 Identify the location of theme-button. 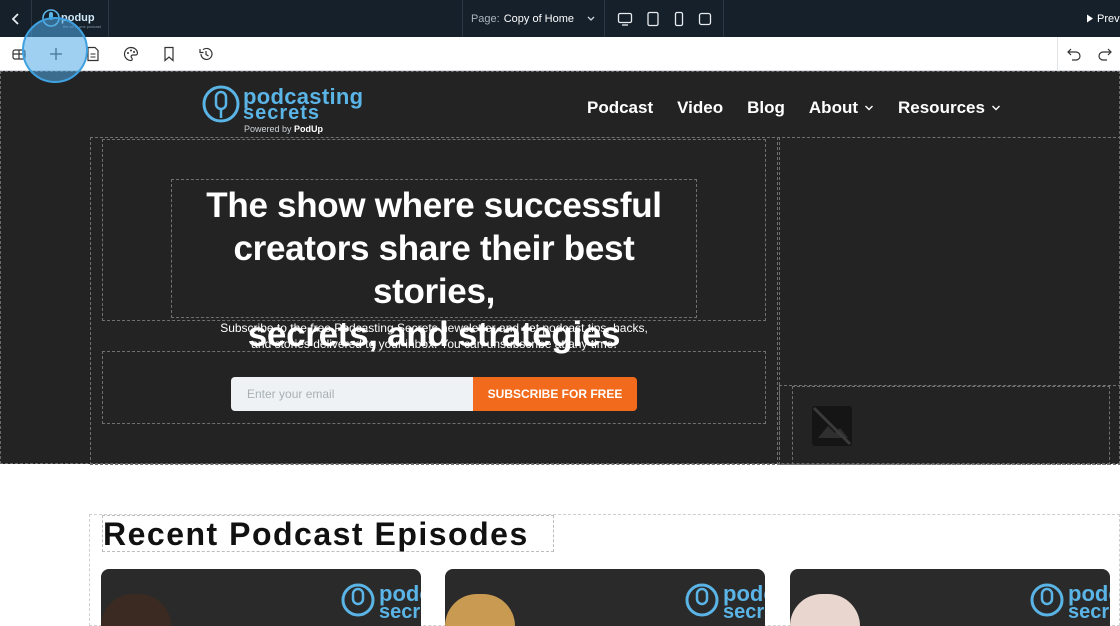
(131, 54).